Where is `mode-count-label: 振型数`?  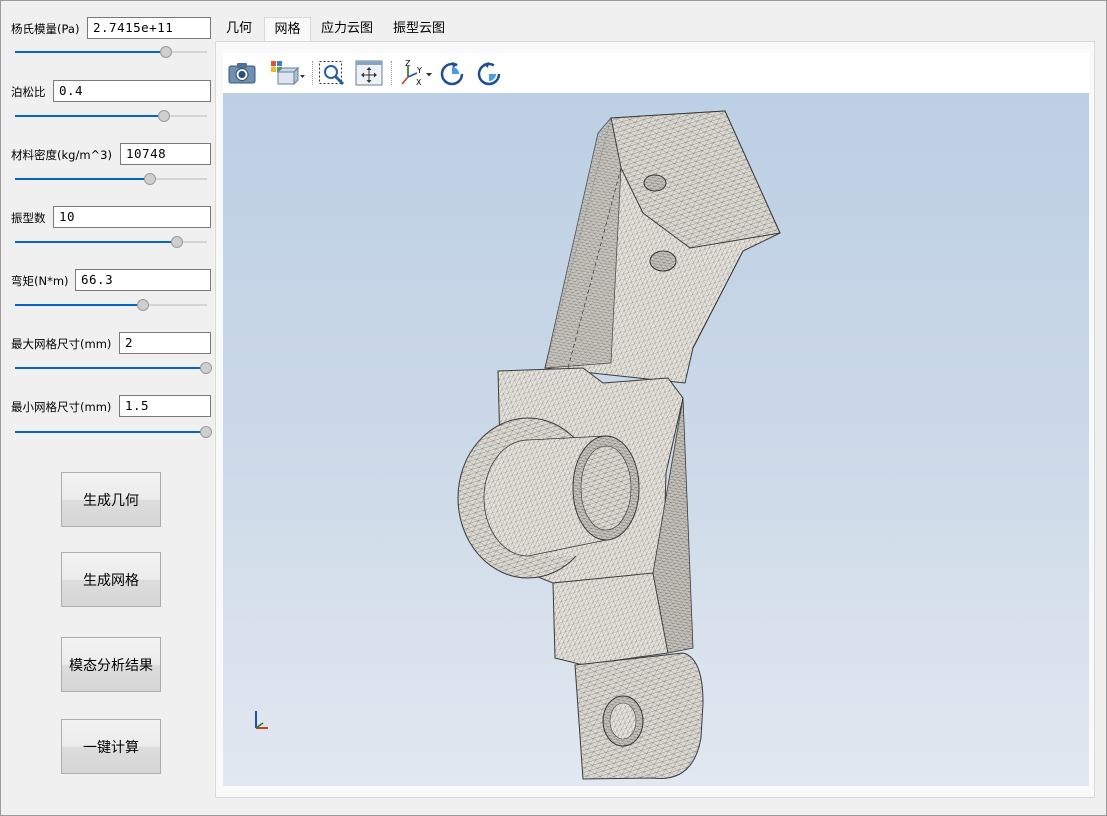 mode-count-label: 振型数 is located at coordinates (28, 218).